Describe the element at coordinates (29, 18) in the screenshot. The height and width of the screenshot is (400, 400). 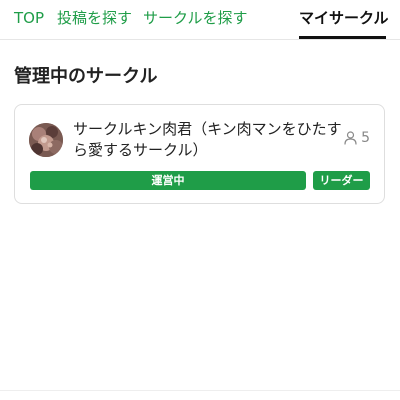
I see `tab-top: TOP` at that location.